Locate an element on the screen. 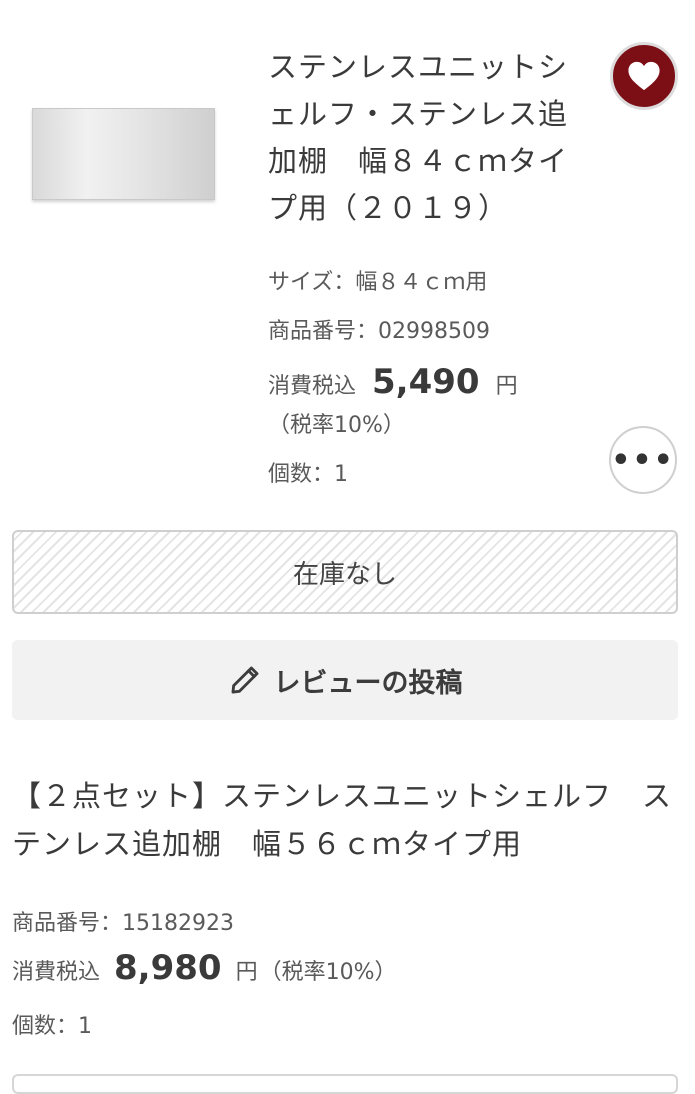 The image size is (695, 1094). favorite-button is located at coordinates (644, 76).